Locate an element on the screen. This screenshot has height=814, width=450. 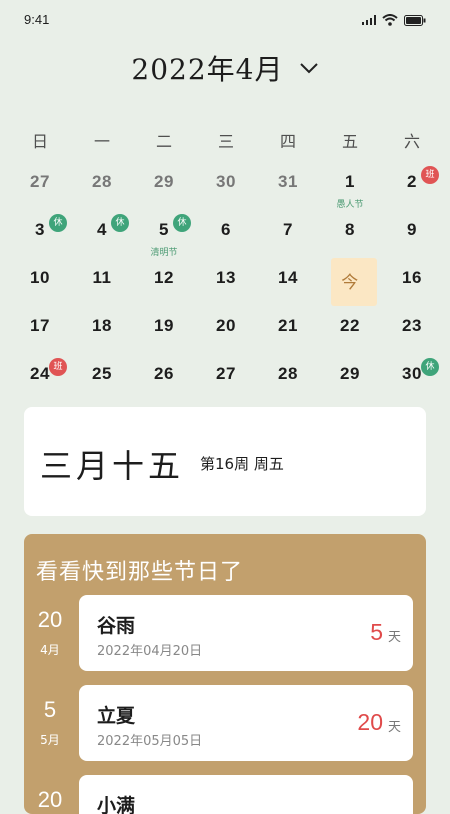
day-number: 31 is located at coordinates (288, 181).